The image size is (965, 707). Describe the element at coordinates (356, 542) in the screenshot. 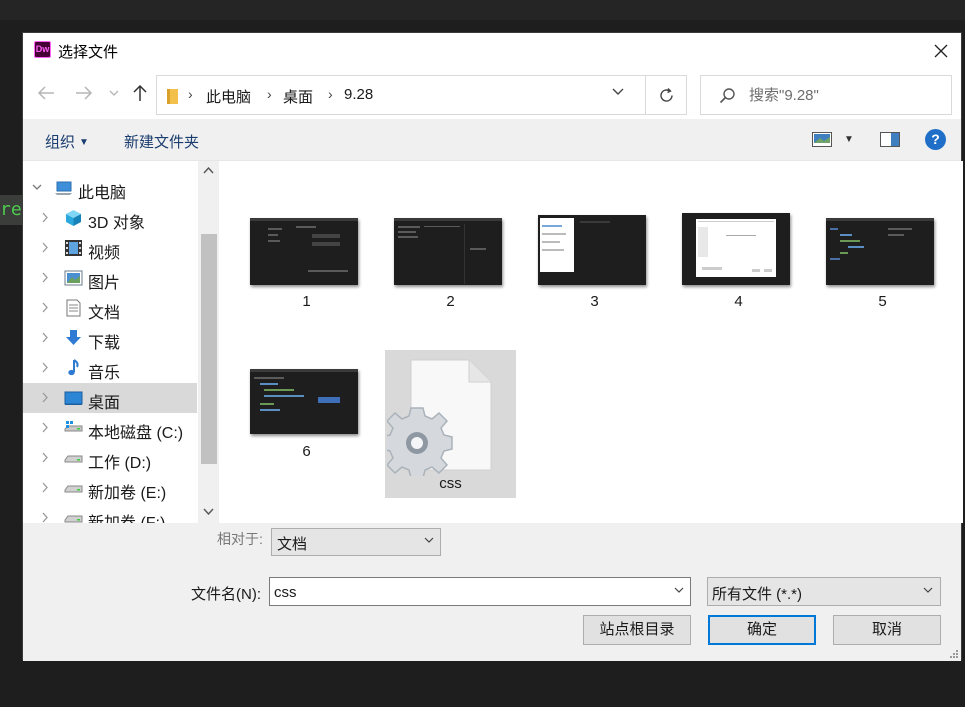

I see `relative-to-select: 文档` at that location.